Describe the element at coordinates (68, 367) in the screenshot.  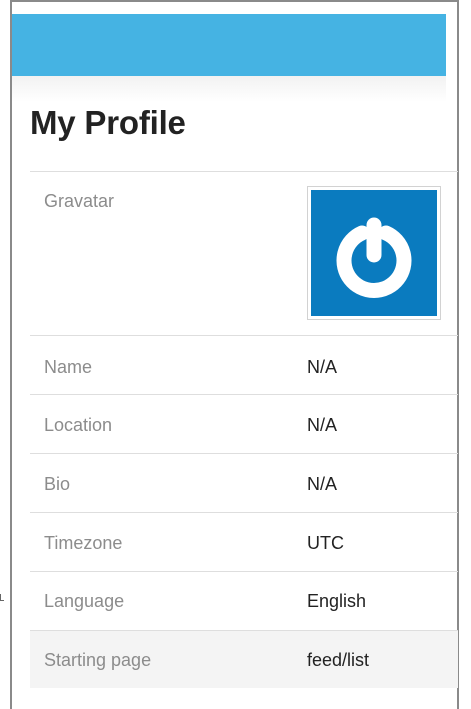
I see `name-label: Name` at that location.